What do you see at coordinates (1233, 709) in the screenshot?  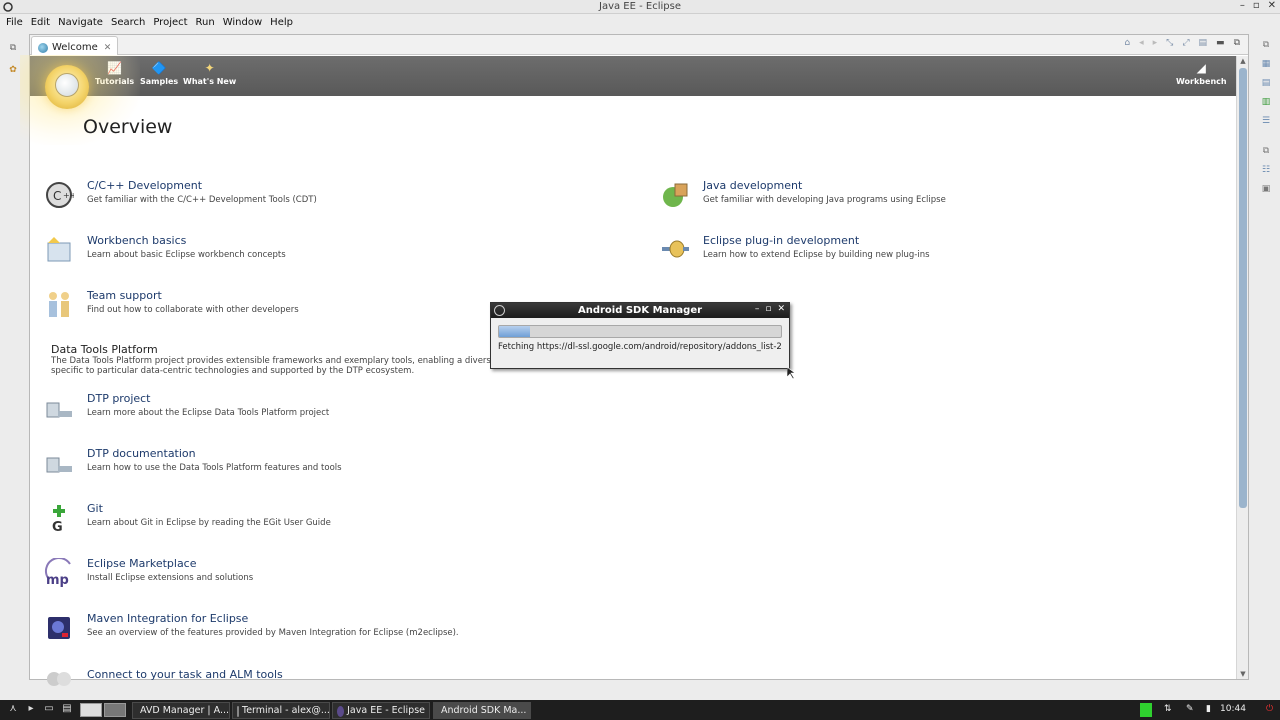 I see `clock: 10:44` at bounding box center [1233, 709].